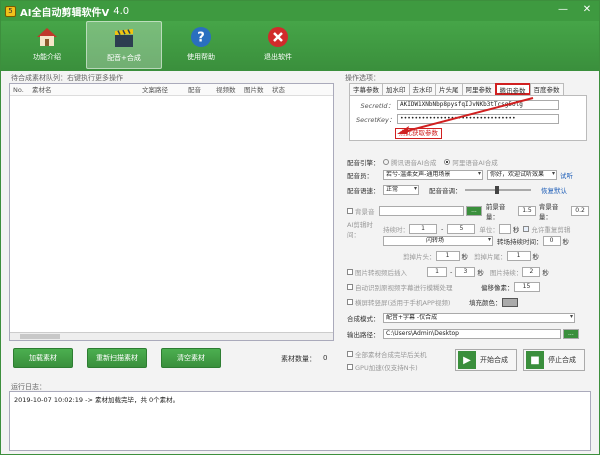 Image resolution: width=600 pixels, height=455 pixels. Describe the element at coordinates (191, 358) in the screenshot. I see `clear-material-button: 清空素材` at that location.